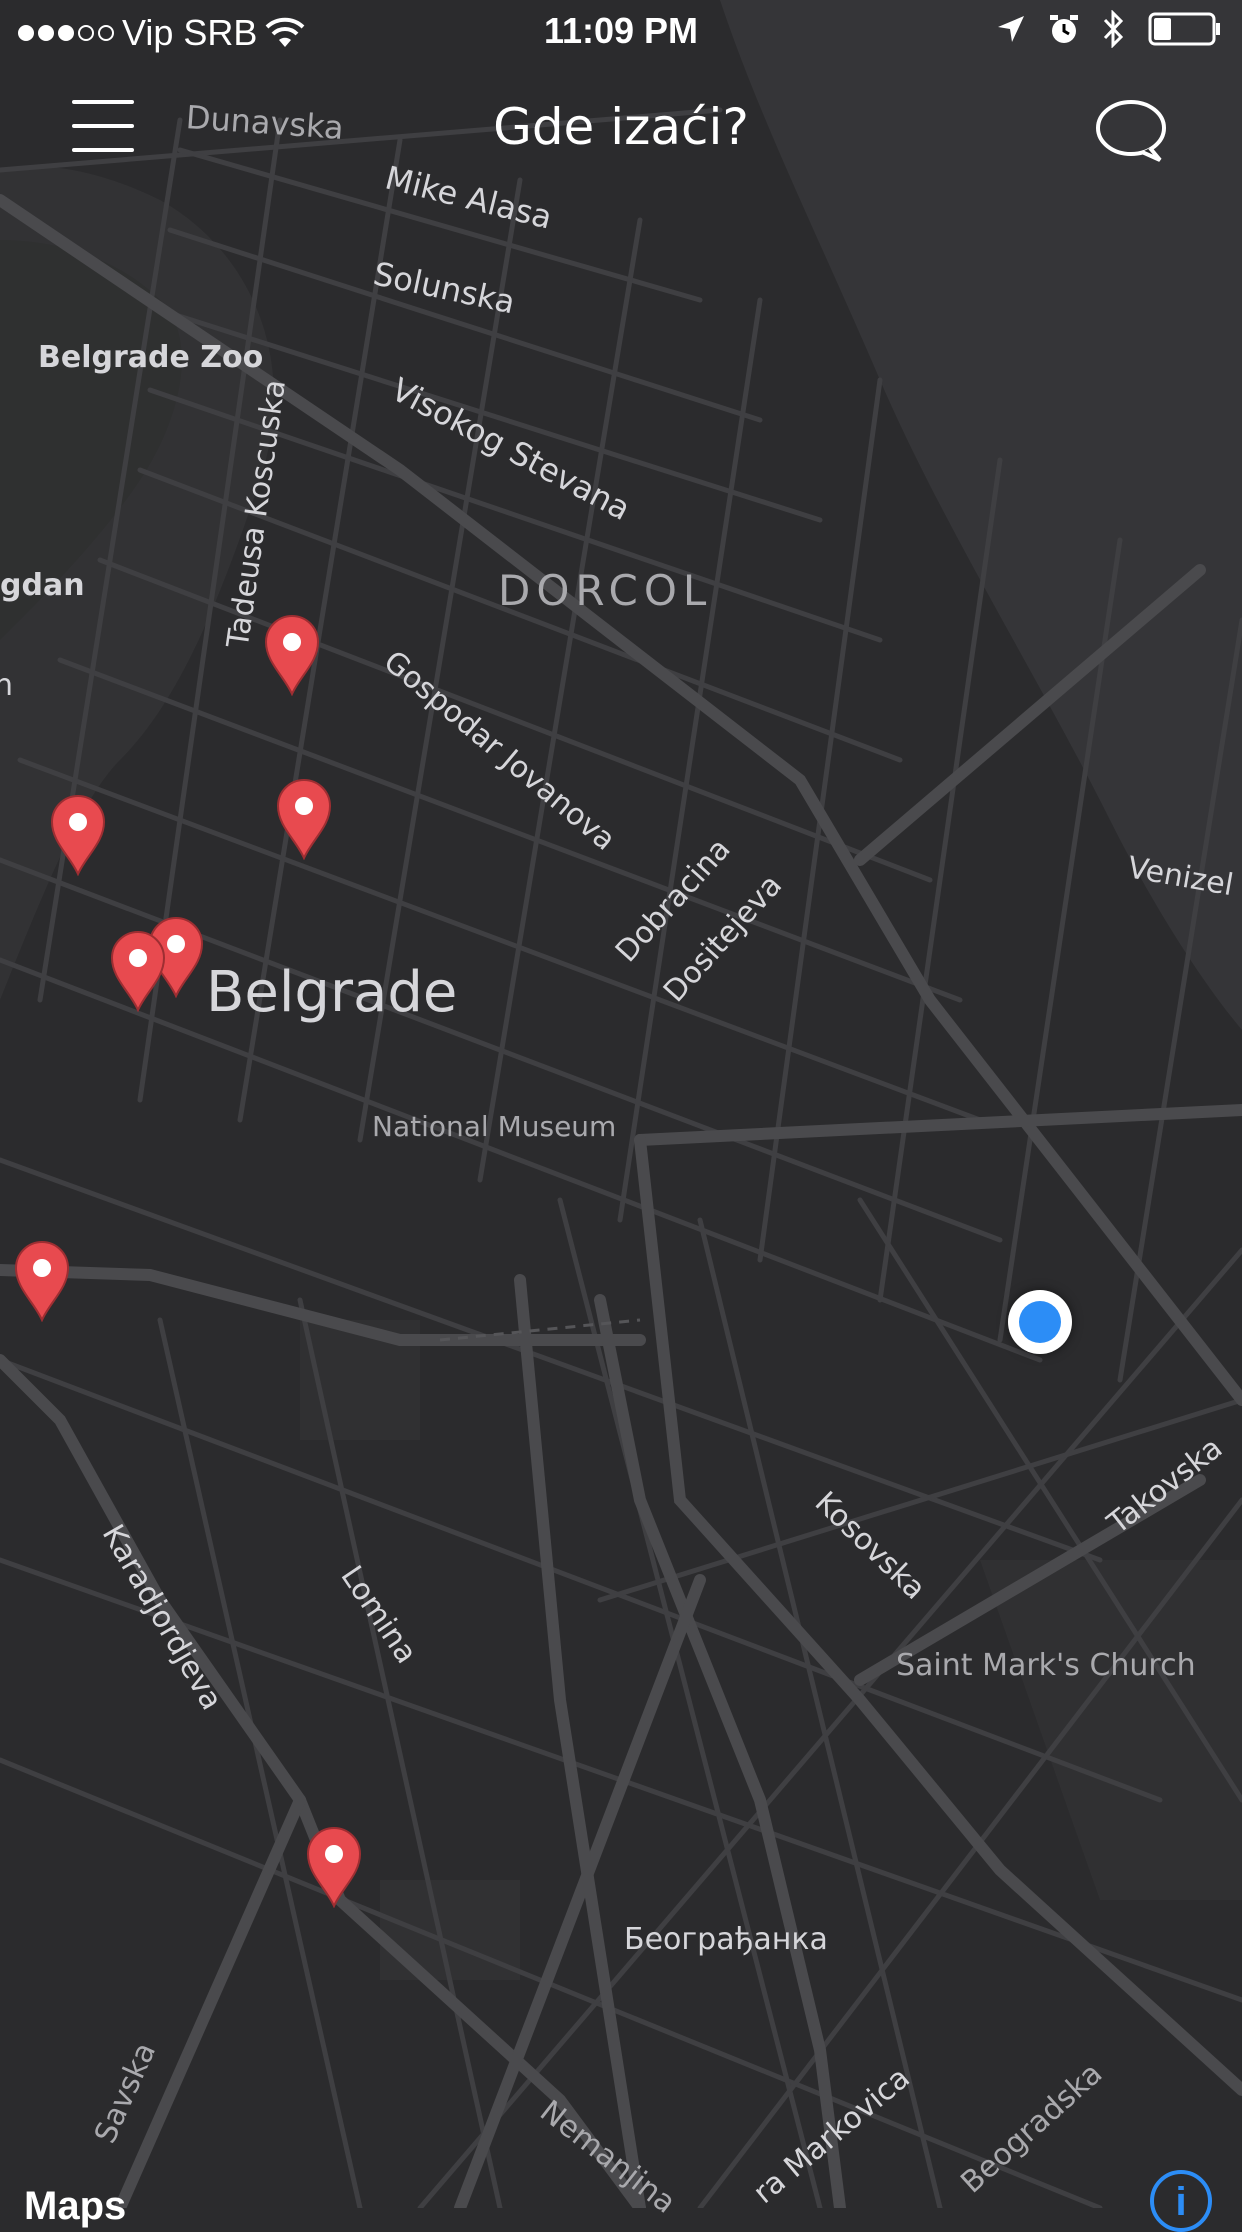 This screenshot has width=1242, height=2232. I want to click on status-icons, so click(1109, 29).